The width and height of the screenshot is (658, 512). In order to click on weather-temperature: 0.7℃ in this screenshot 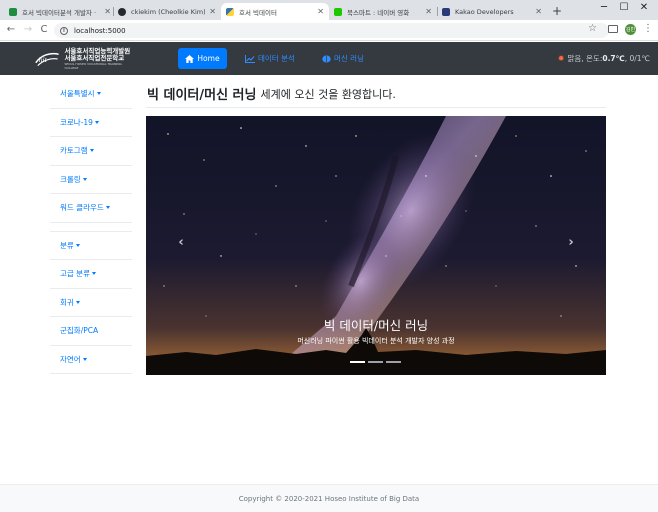, I will do `click(613, 58)`.